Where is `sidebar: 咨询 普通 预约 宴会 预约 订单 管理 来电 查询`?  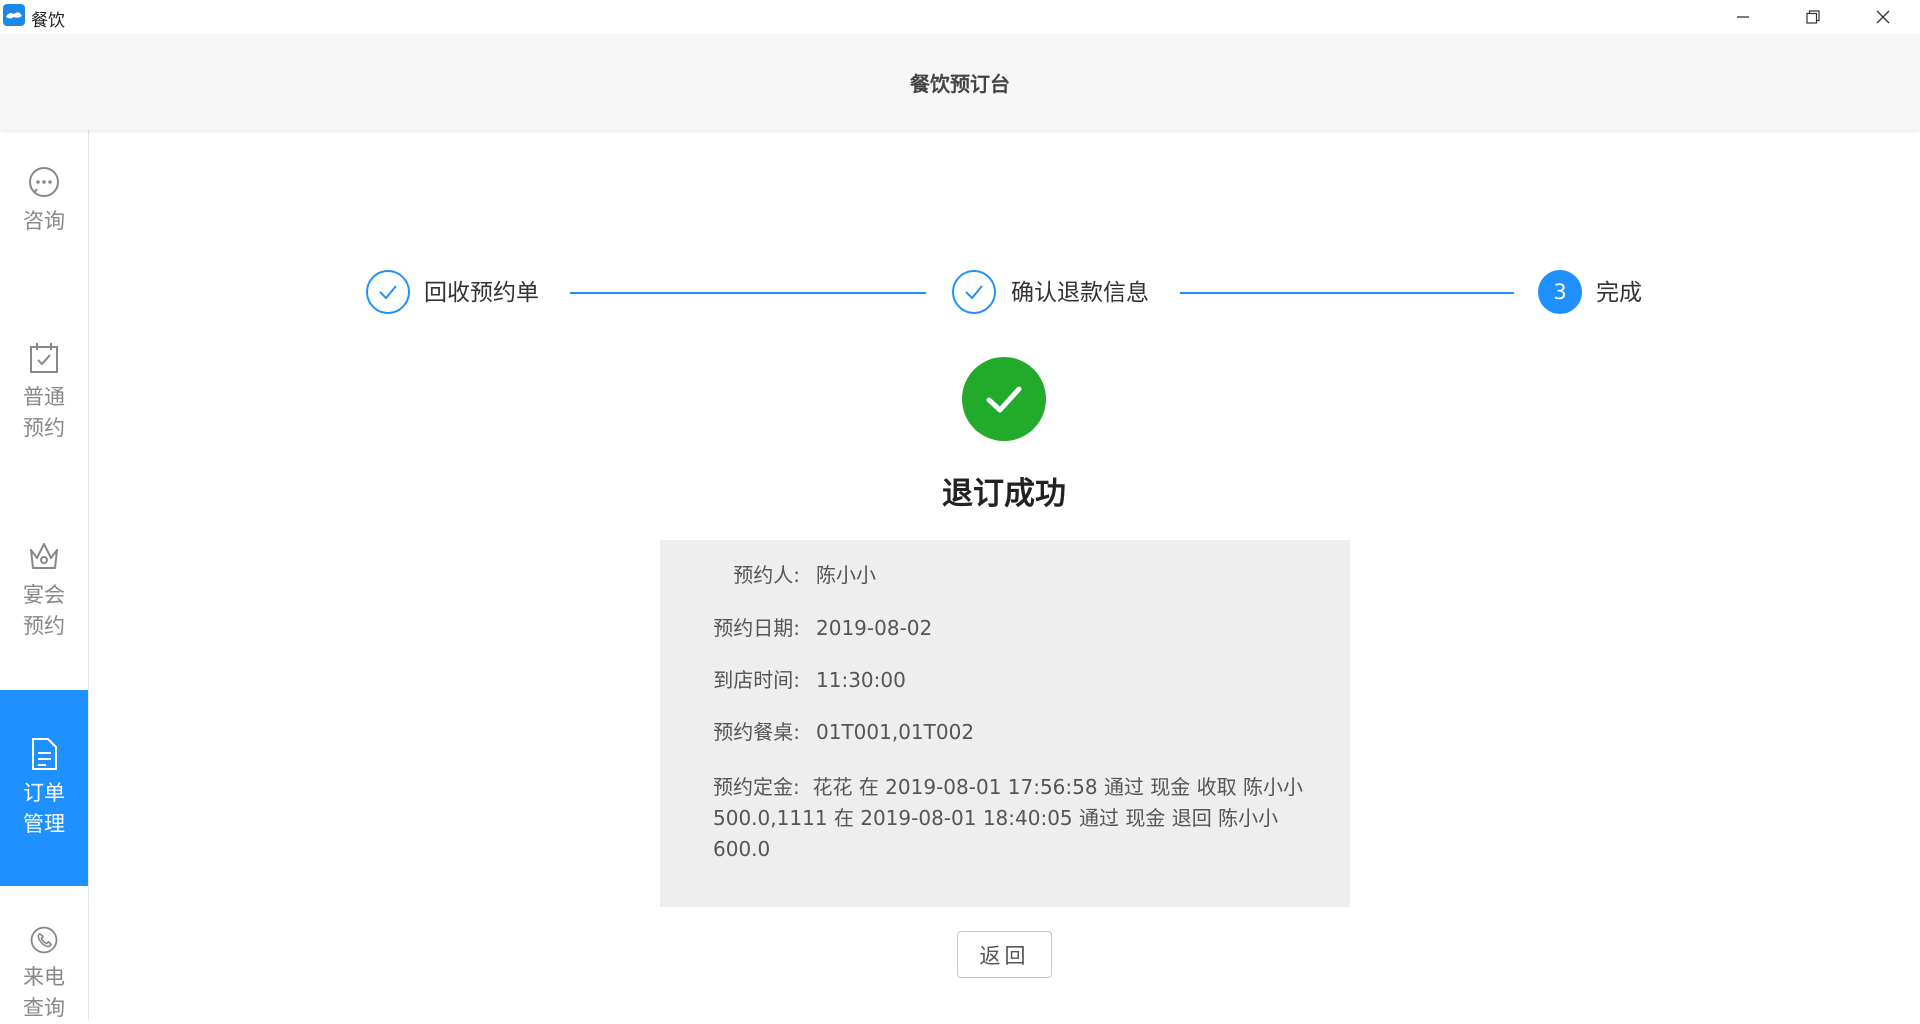 sidebar: 咨询 普通 预约 宴会 预约 订单 管理 来电 查询 is located at coordinates (44, 575).